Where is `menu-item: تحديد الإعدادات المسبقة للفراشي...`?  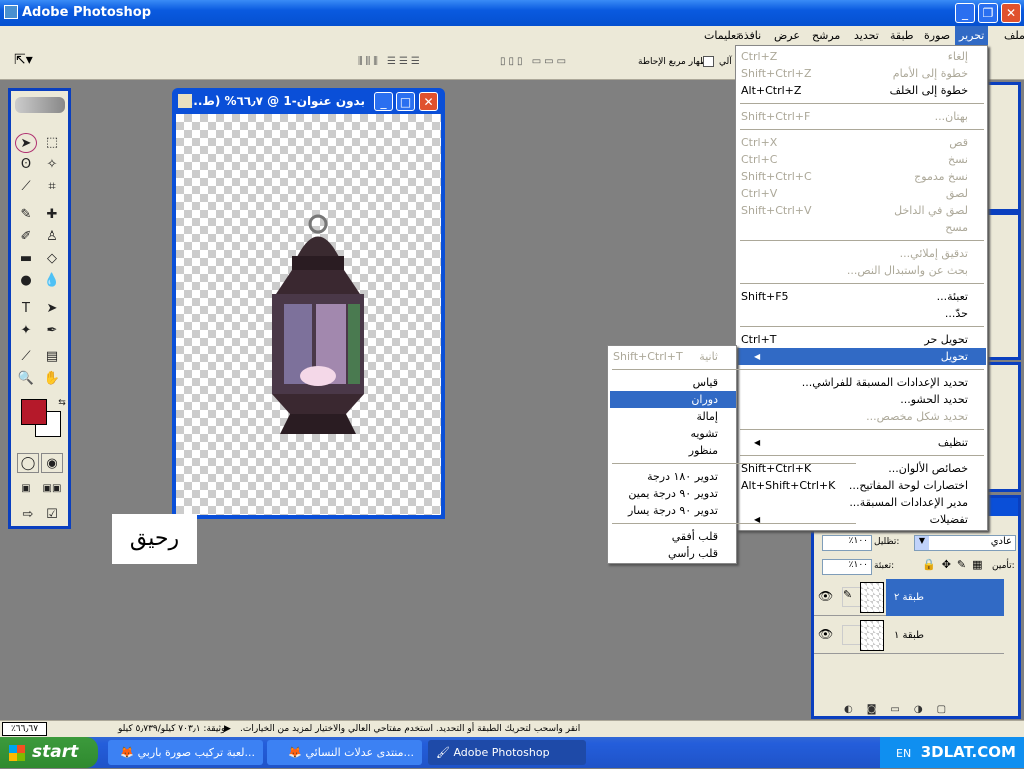
menu-item: تحديد الإعدادات المسبقة للفراشي... is located at coordinates (862, 382).